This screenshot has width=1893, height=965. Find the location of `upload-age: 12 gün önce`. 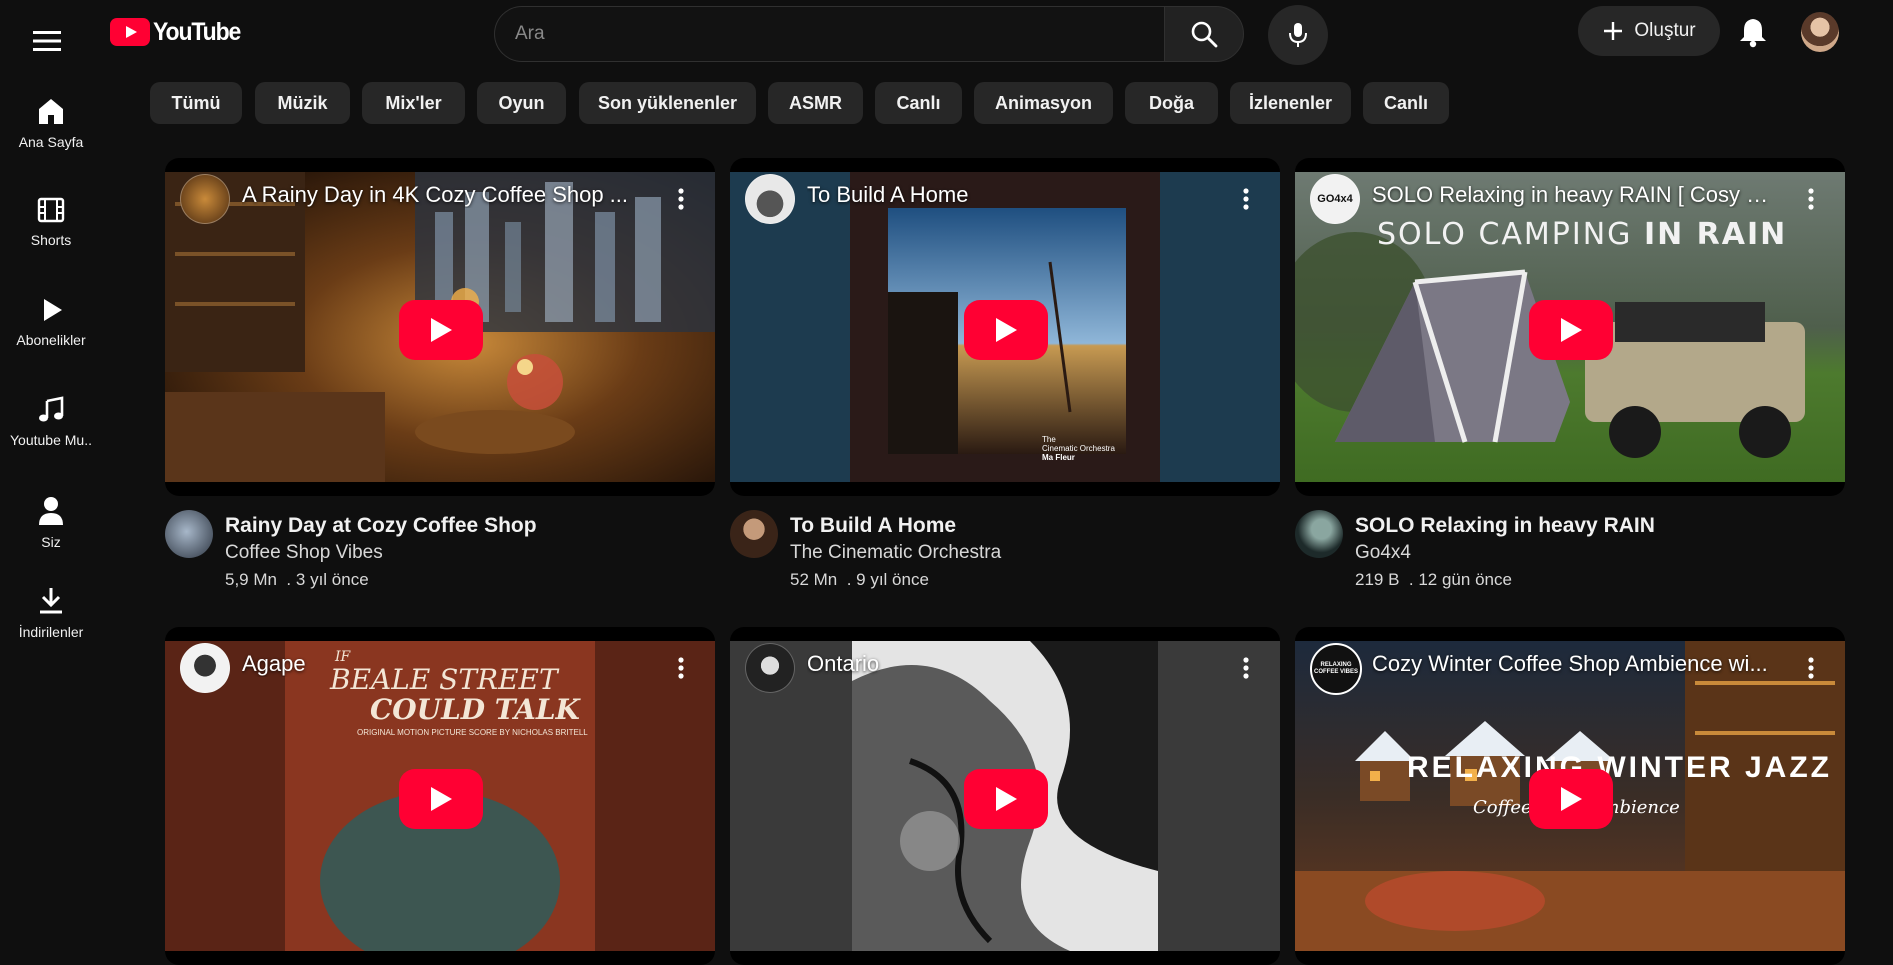

upload-age: 12 gün önce is located at coordinates (1465, 579).